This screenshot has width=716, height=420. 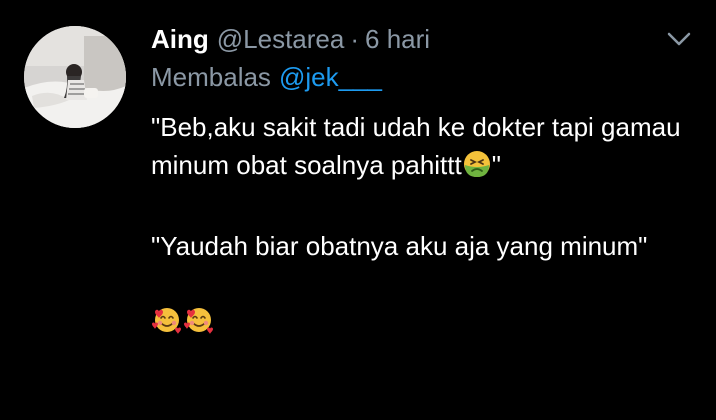 I want to click on avatar-photo, so click(x=75, y=77).